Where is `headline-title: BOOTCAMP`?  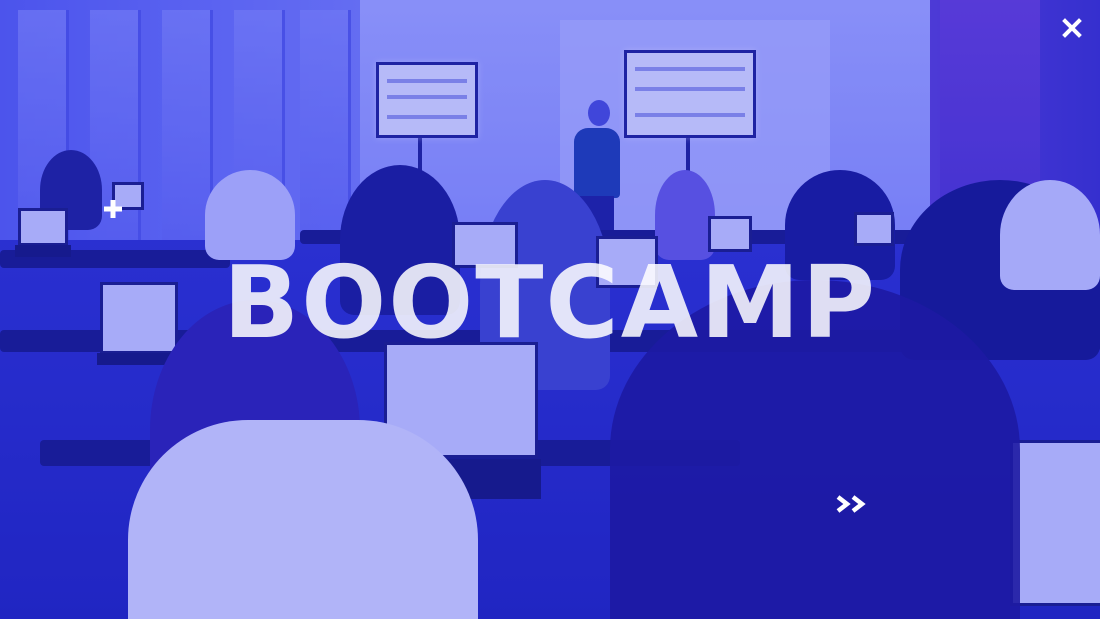
headline-title: BOOTCAMP is located at coordinates (550, 302).